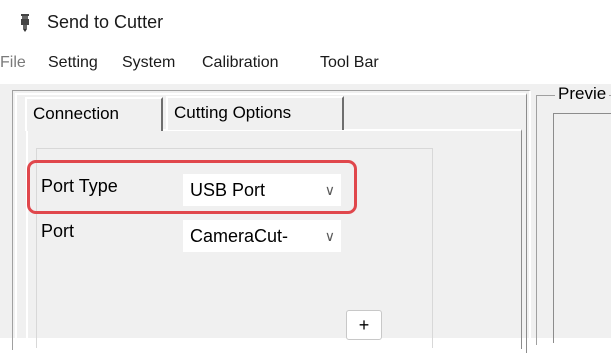 The image size is (611, 353). I want to click on menu-bar: File Setting System Calibration Tool Bar, so click(305, 64).